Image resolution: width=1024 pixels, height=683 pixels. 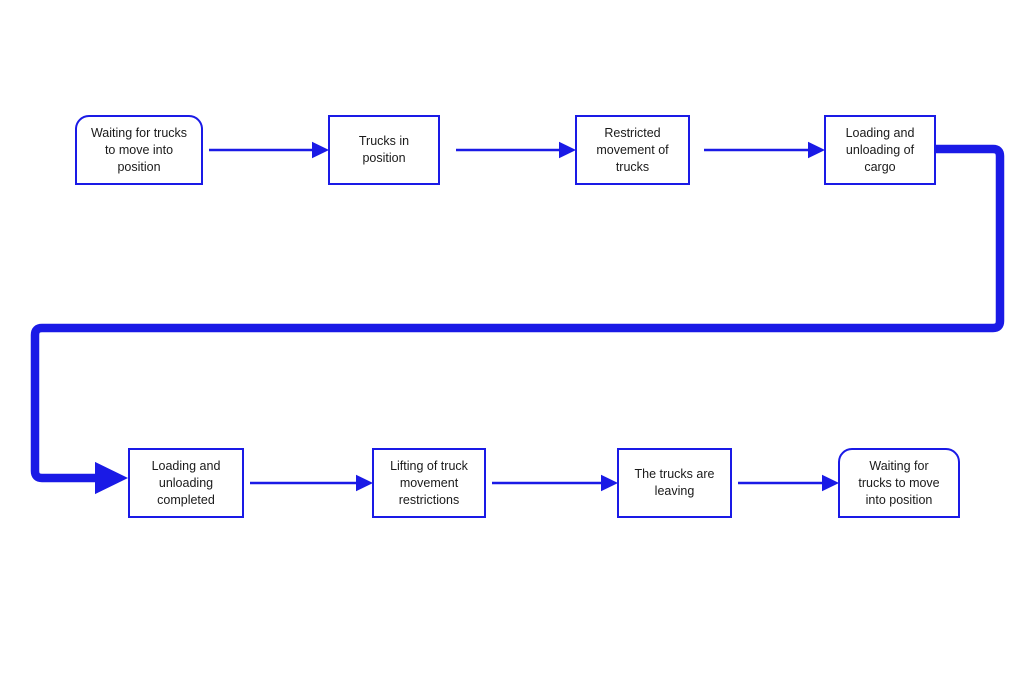 I want to click on node-label: Lifting of truck movement restrictions, so click(x=429, y=482).